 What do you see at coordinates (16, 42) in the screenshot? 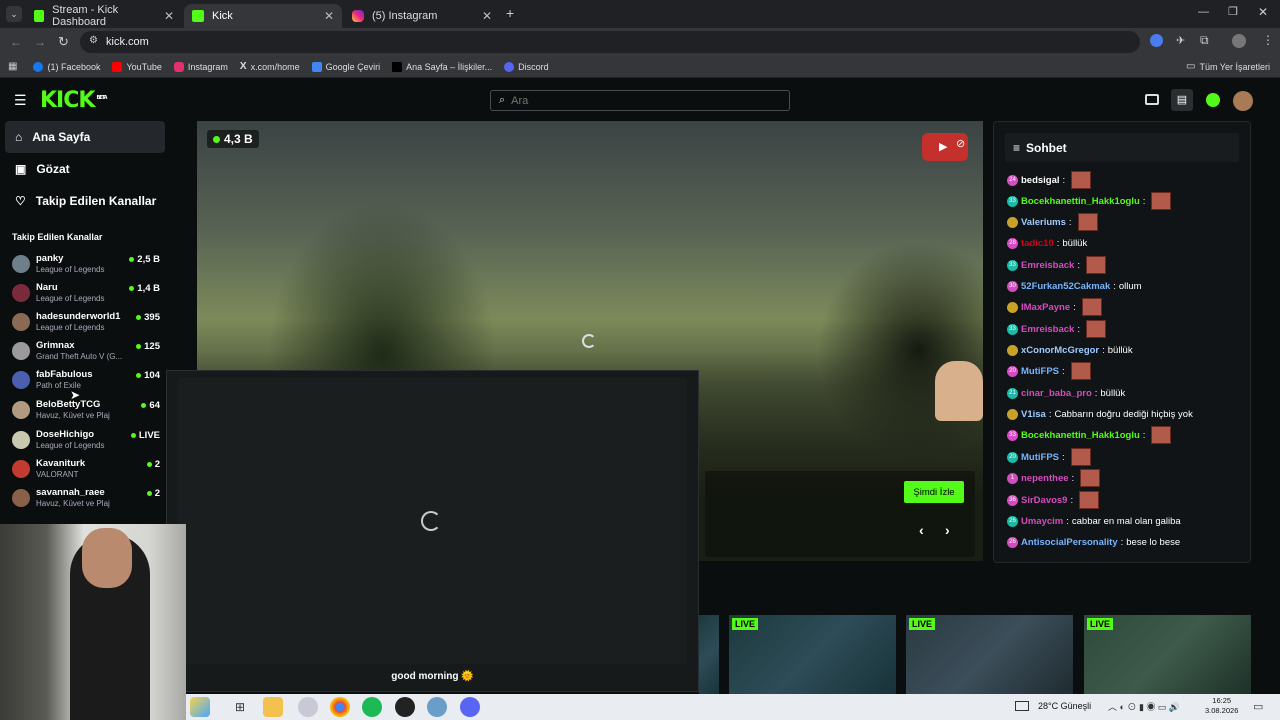
I see `back-icon: ←` at bounding box center [16, 42].